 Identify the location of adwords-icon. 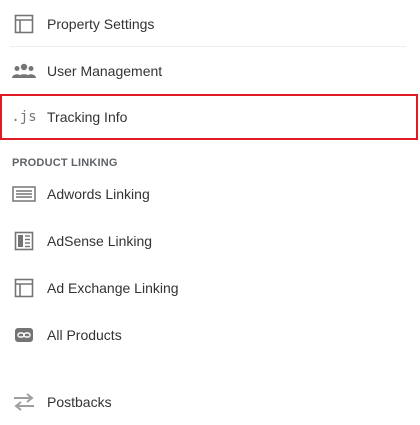
(24, 194).